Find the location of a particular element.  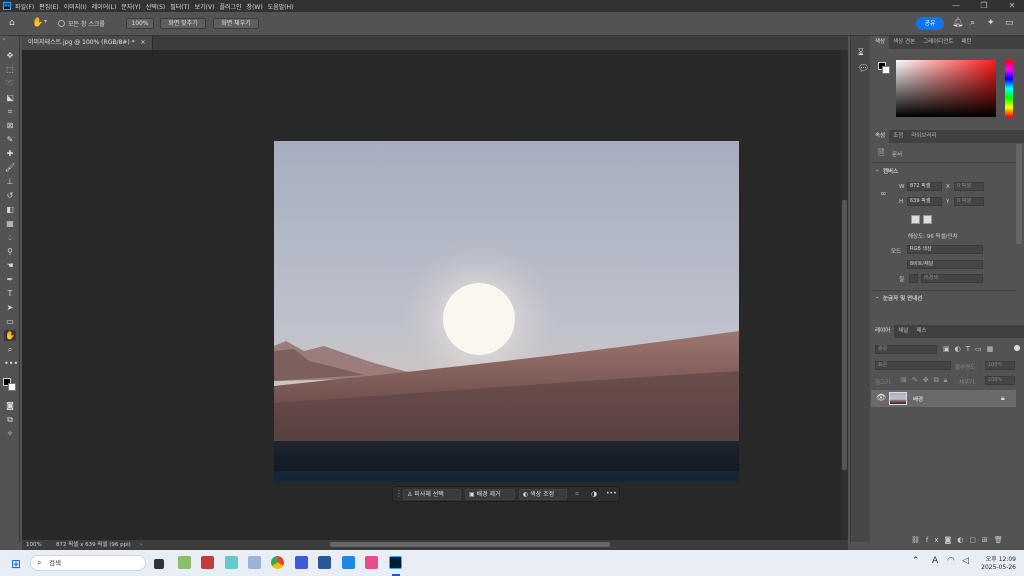

tab-channels: 채널 is located at coordinates (903, 331).